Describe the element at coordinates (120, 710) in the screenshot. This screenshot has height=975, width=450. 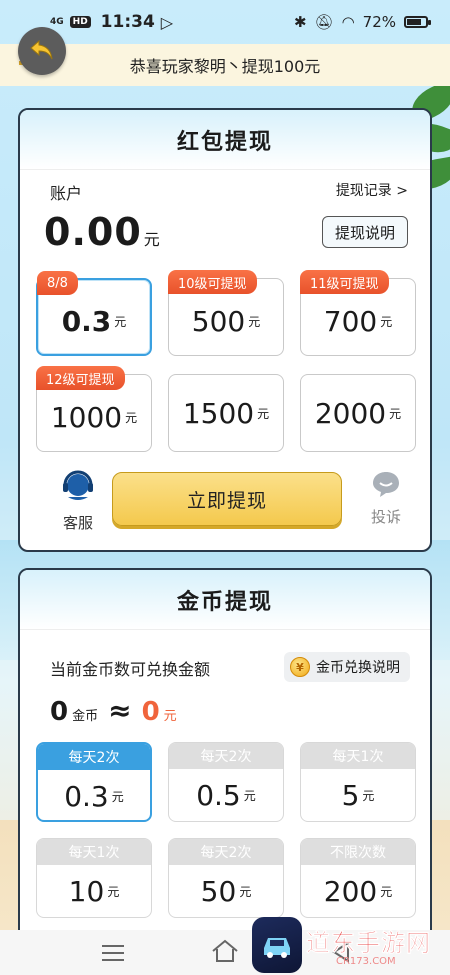
I see `approx-symbol: ≈` at that location.